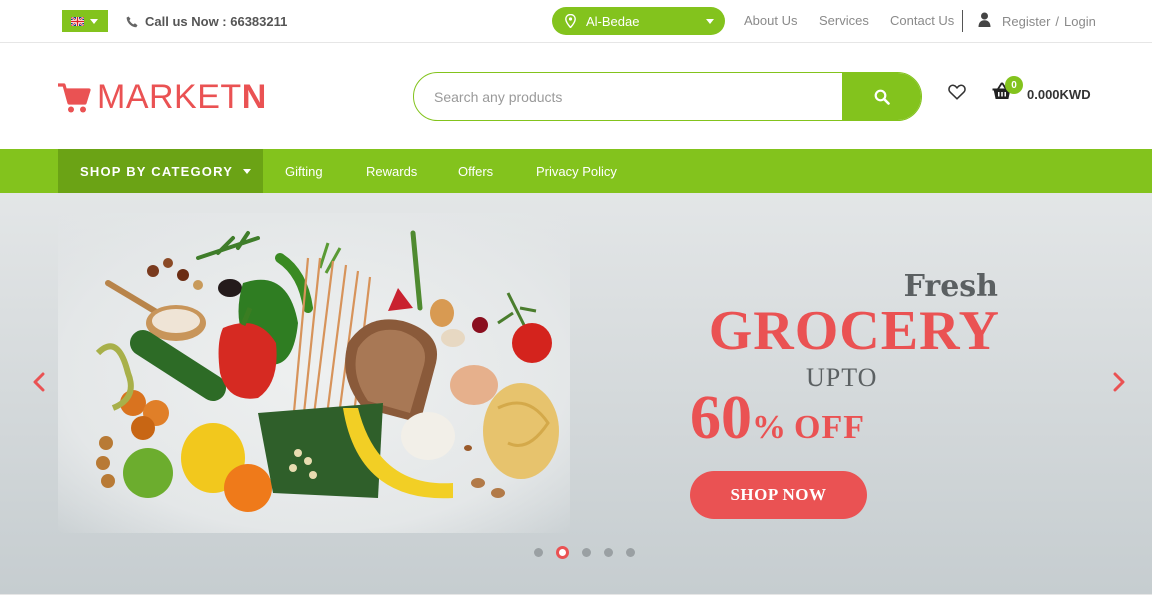 This screenshot has height=606, width=1152. Describe the element at coordinates (562, 552) in the screenshot. I see `slider-dot-active` at that location.